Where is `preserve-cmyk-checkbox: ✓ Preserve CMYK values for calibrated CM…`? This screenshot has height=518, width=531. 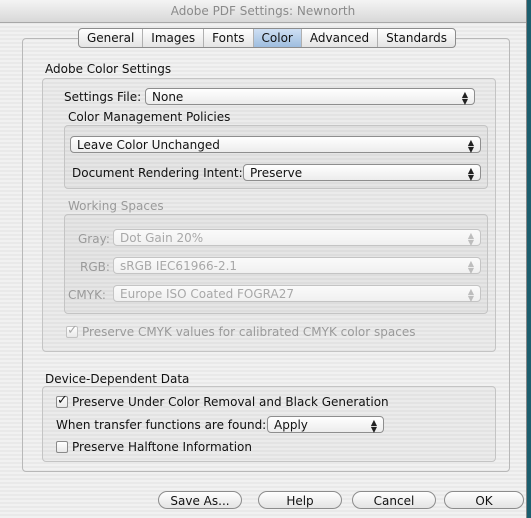
preserve-cmyk-checkbox: ✓ Preserve CMYK values for calibrated CM… is located at coordinates (241, 331).